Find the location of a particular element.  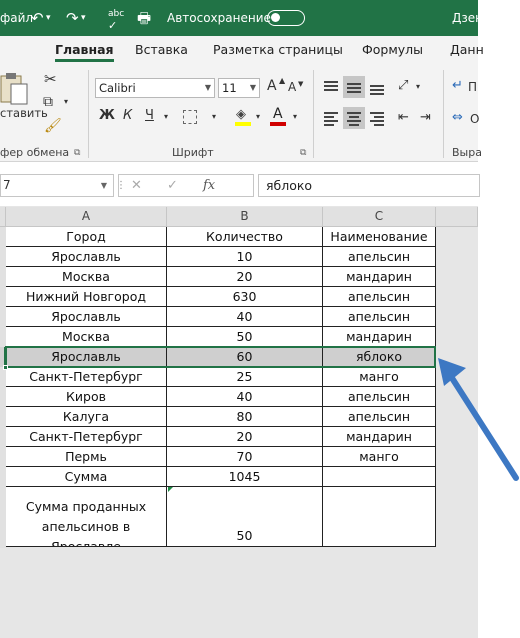

column-header-a: A is located at coordinates (86, 217).